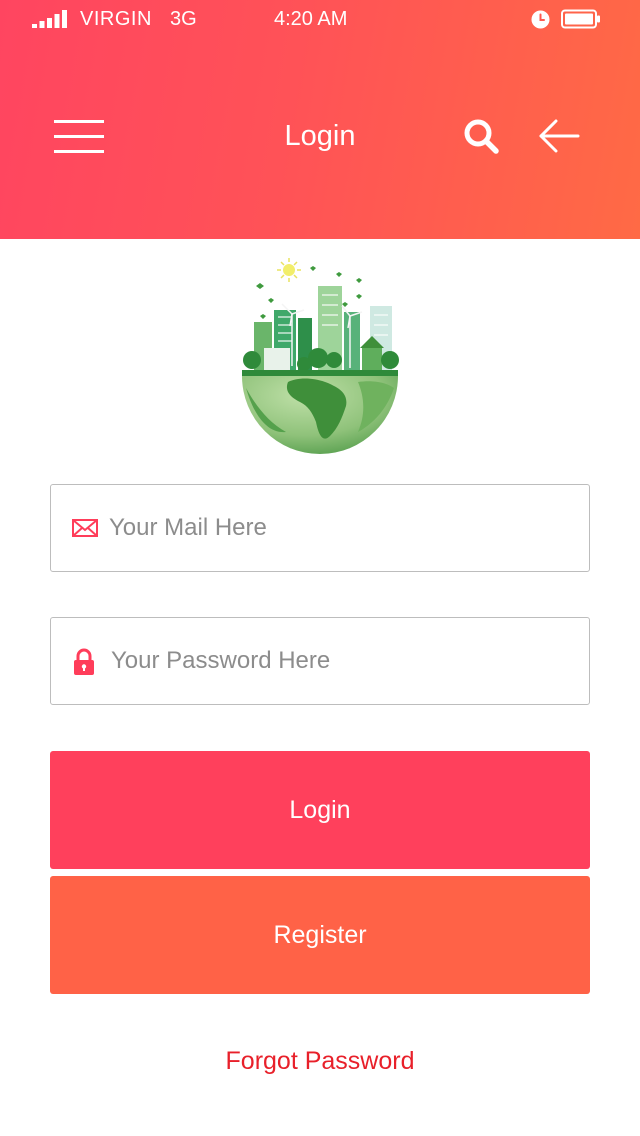 The image size is (640, 1136). I want to click on battery-icon, so click(580, 19).